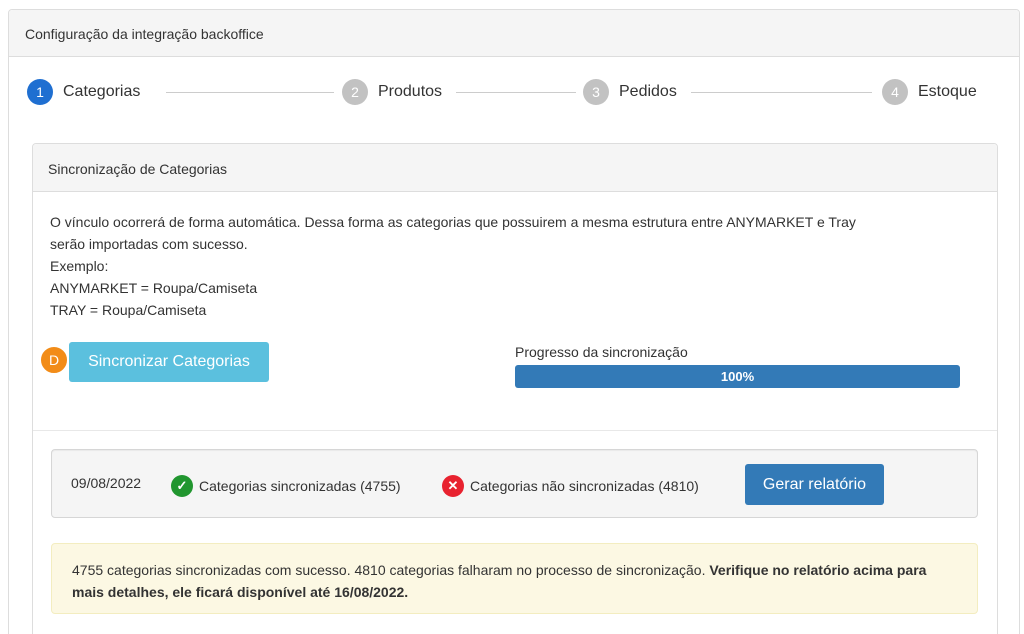 This screenshot has width=1024, height=634. What do you see at coordinates (947, 91) in the screenshot?
I see `step-label: Estoque` at bounding box center [947, 91].